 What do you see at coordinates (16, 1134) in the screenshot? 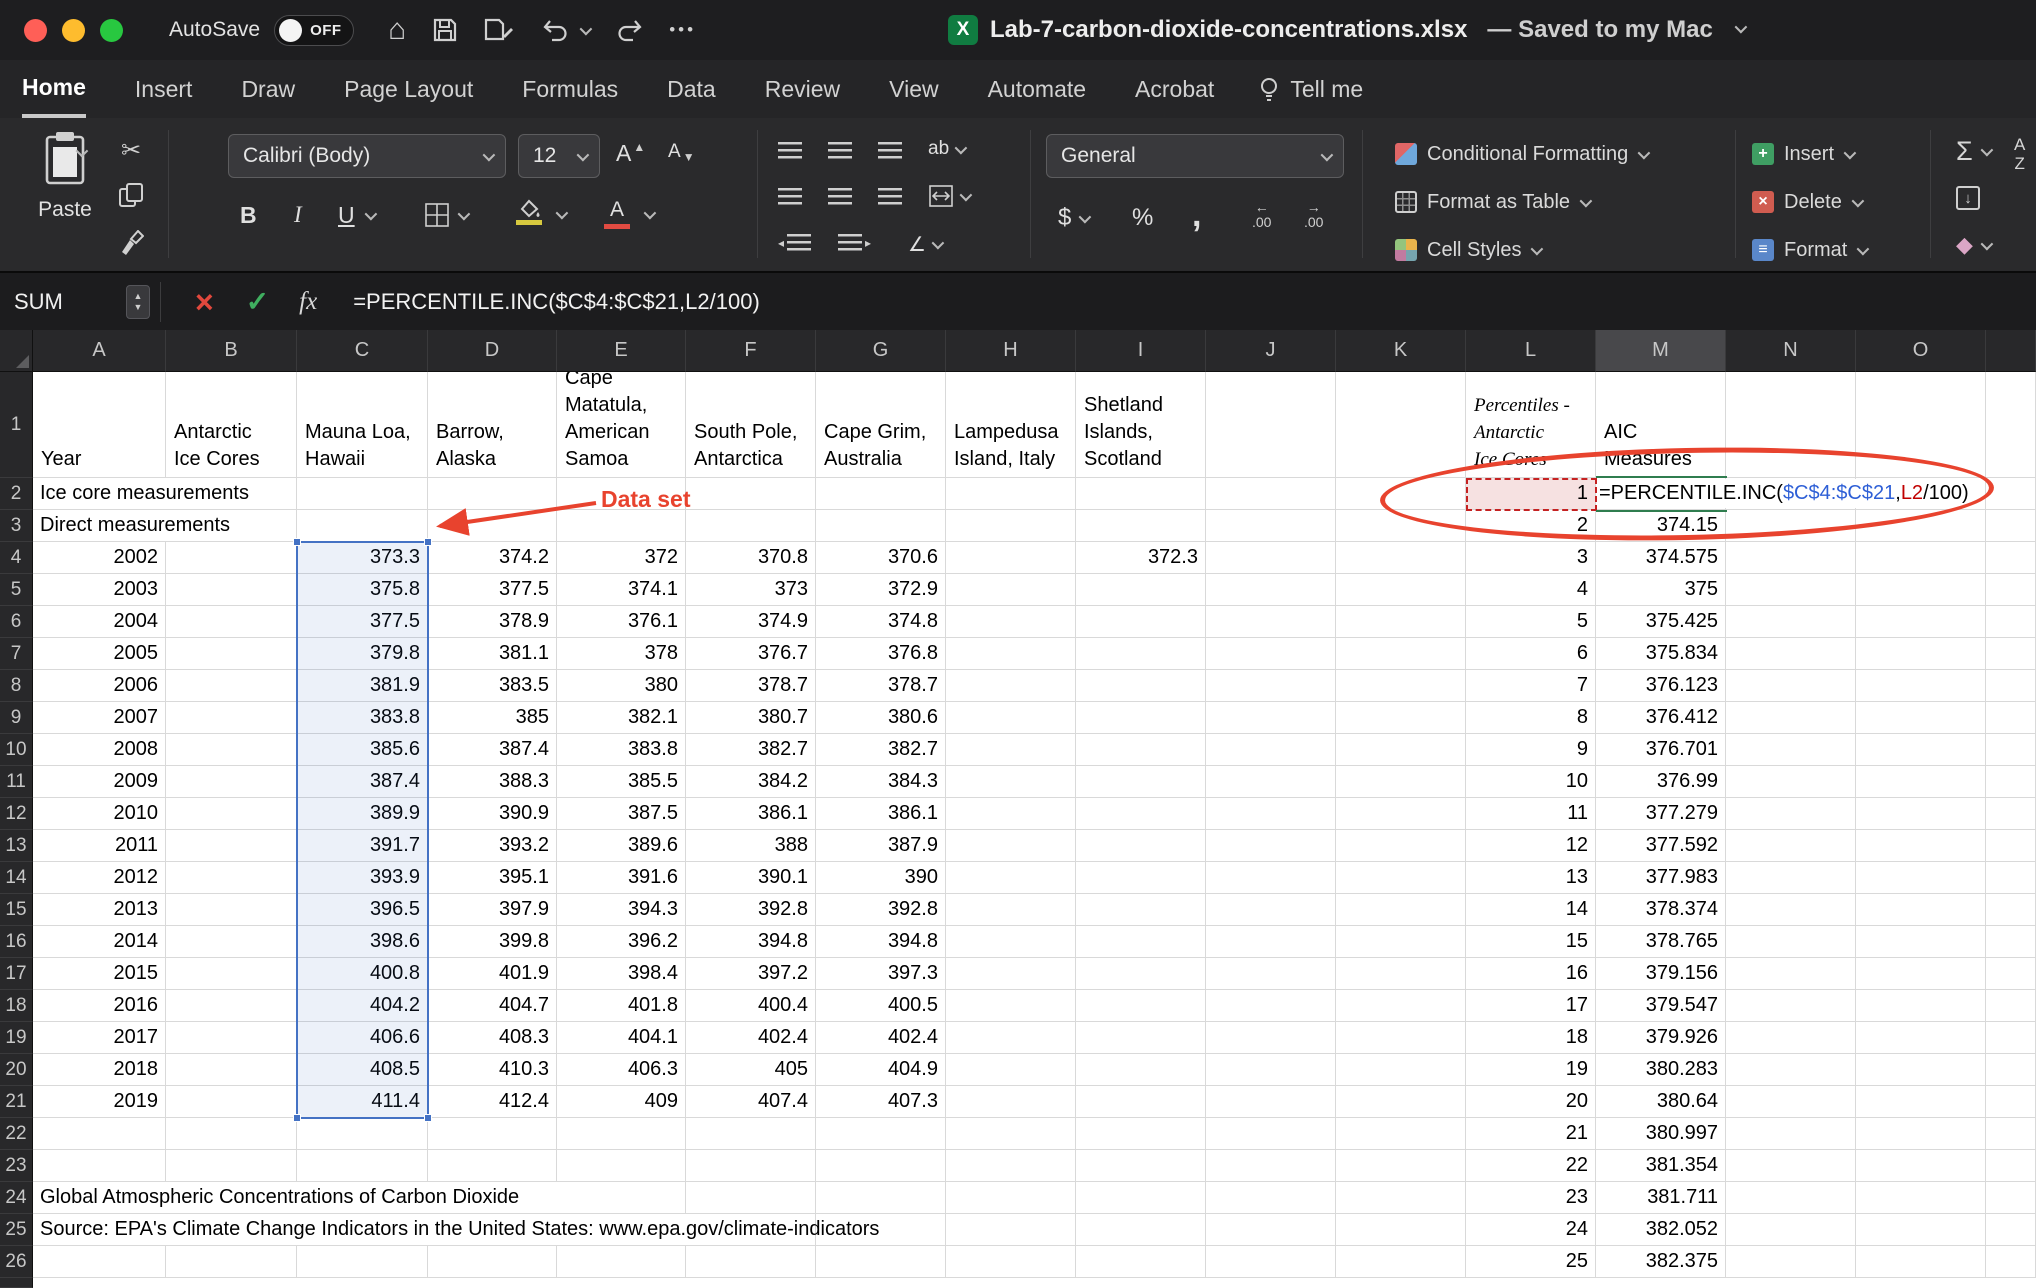
I see `row-header-22: 22` at bounding box center [16, 1134].